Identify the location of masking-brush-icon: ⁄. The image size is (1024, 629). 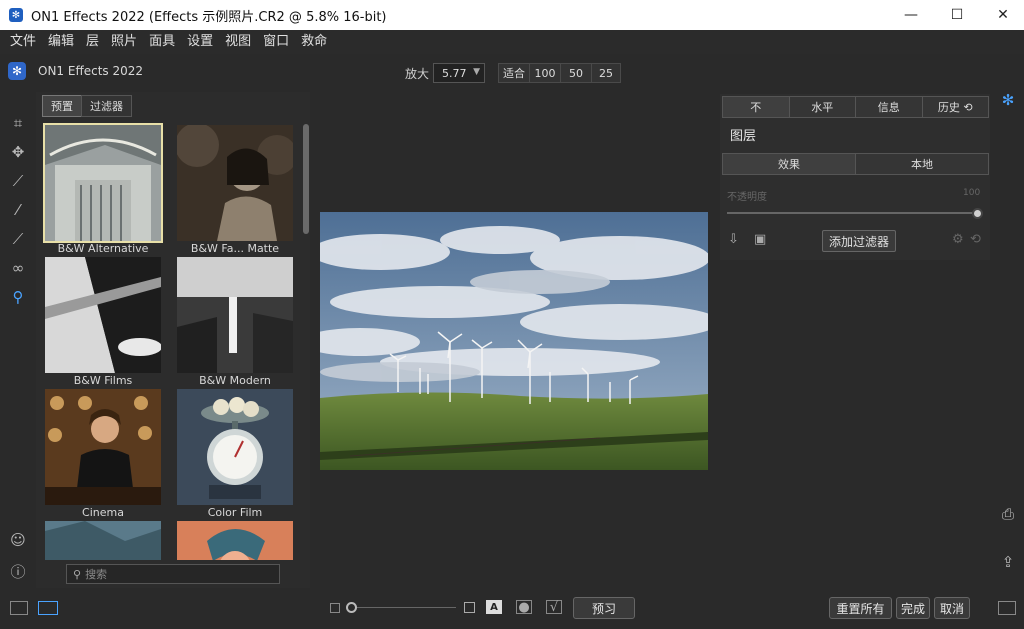
(18, 209).